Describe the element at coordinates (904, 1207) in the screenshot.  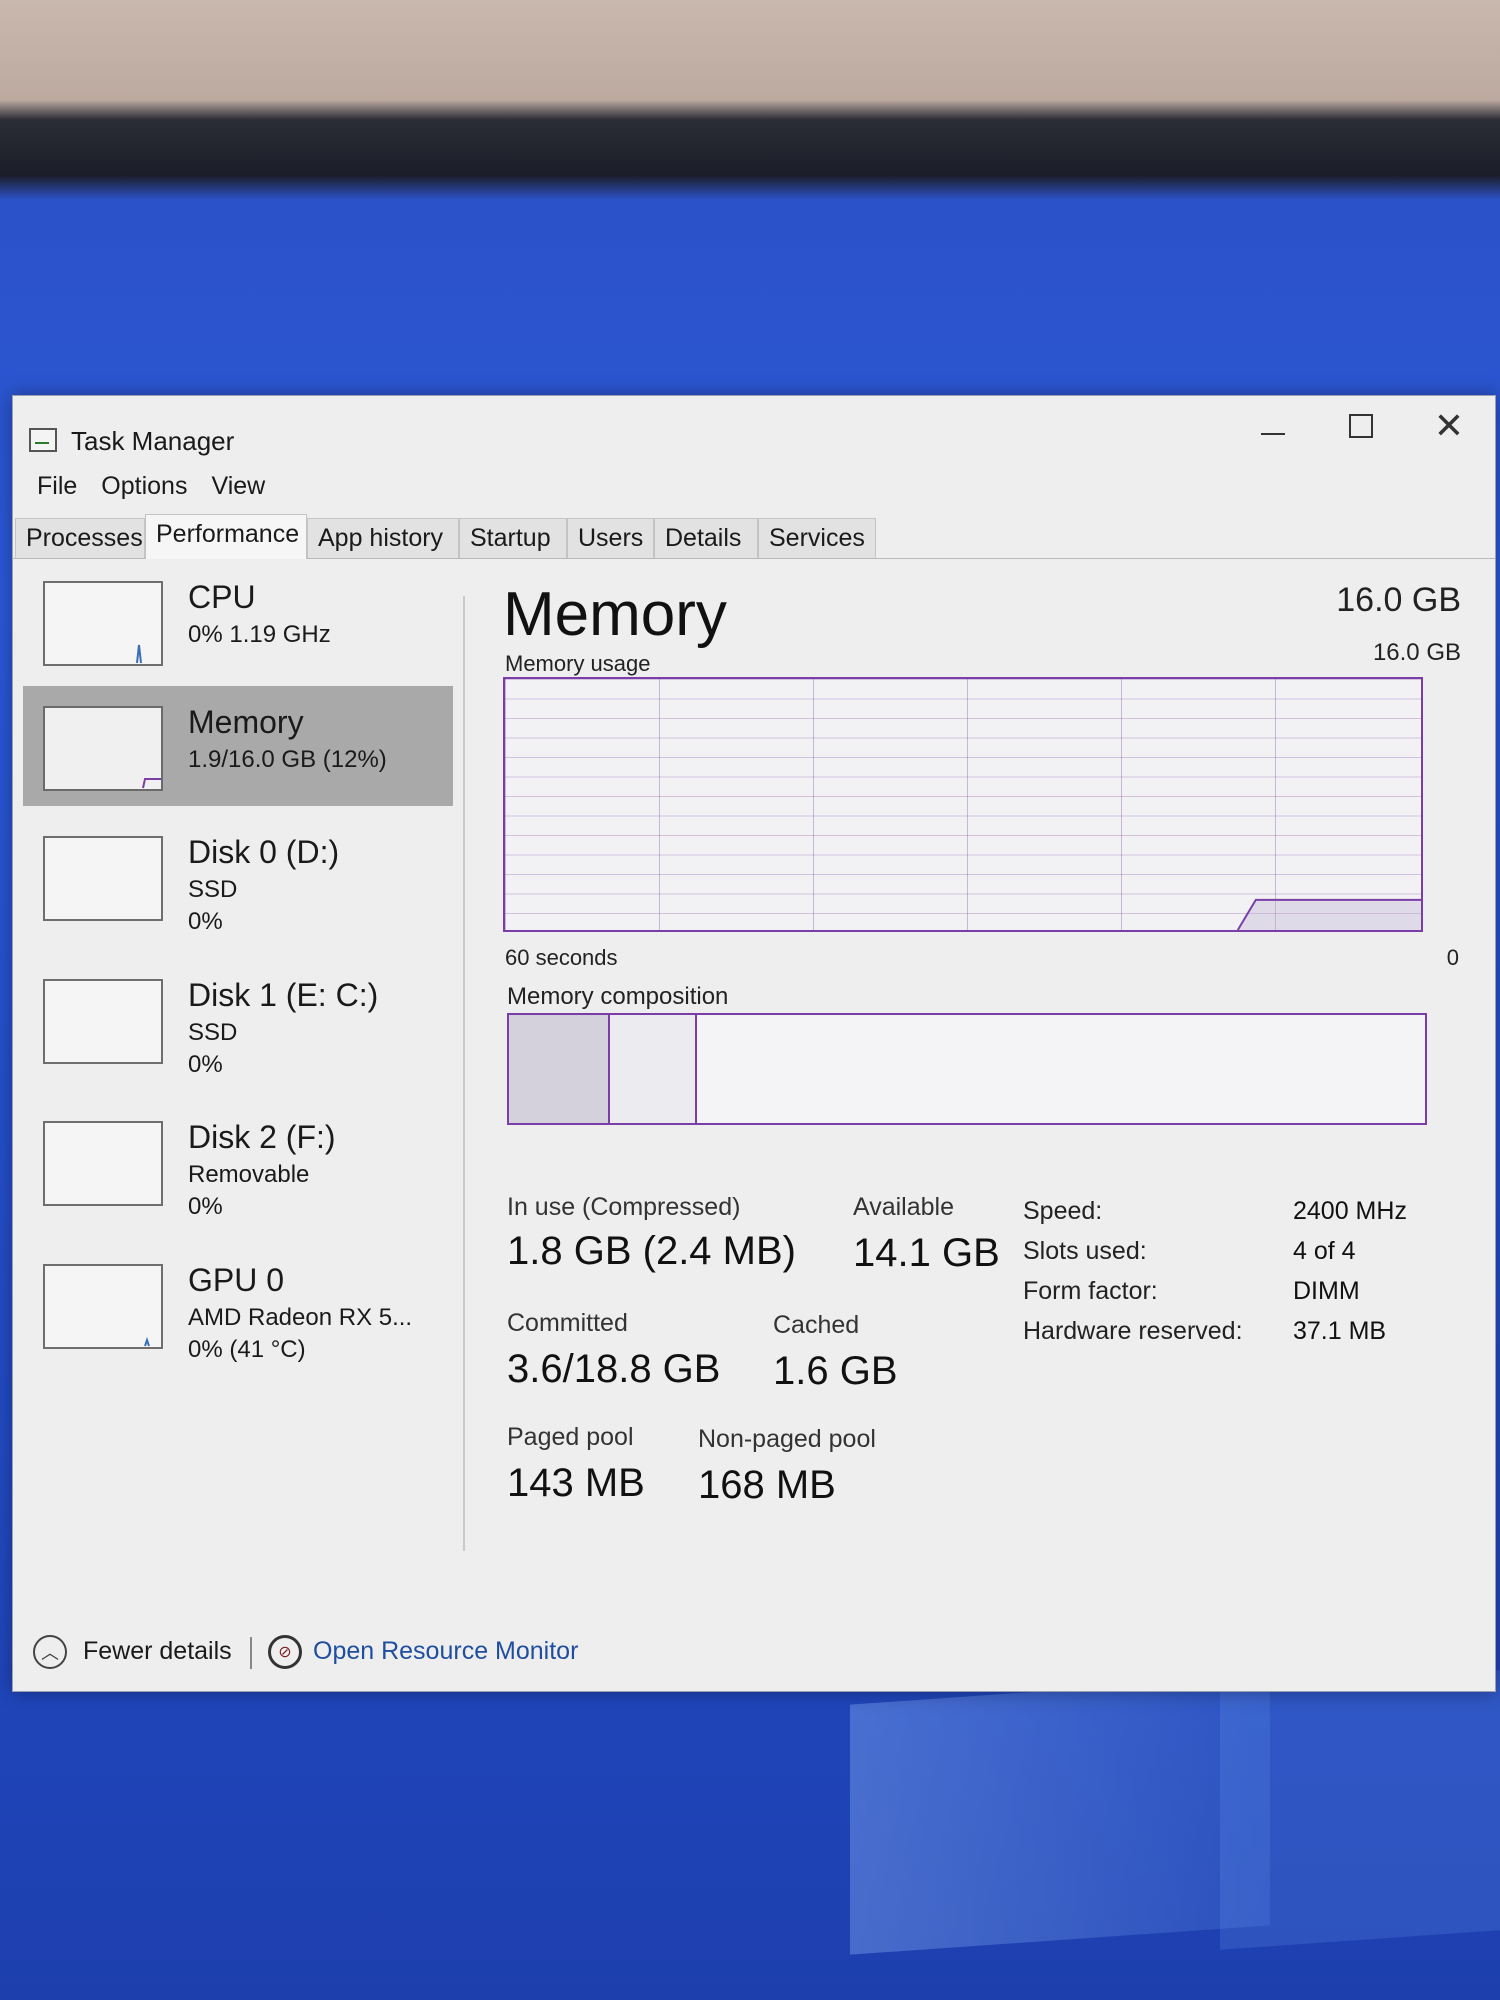
I see `available-label: Available` at that location.